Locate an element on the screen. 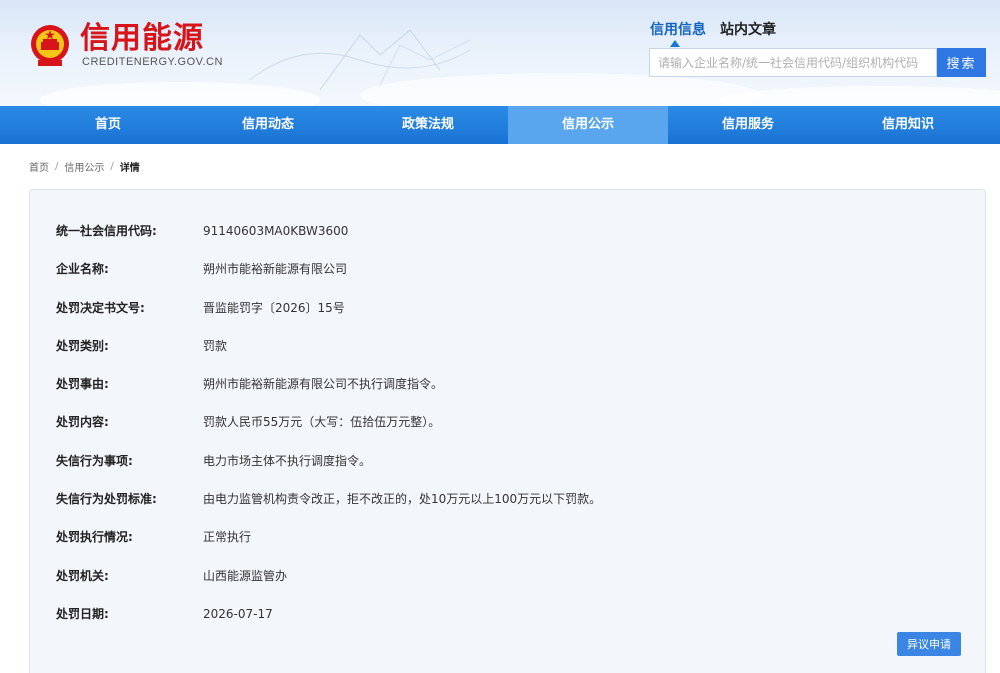 The height and width of the screenshot is (673, 1000). detail-label: 处罚内容: is located at coordinates (82, 422).